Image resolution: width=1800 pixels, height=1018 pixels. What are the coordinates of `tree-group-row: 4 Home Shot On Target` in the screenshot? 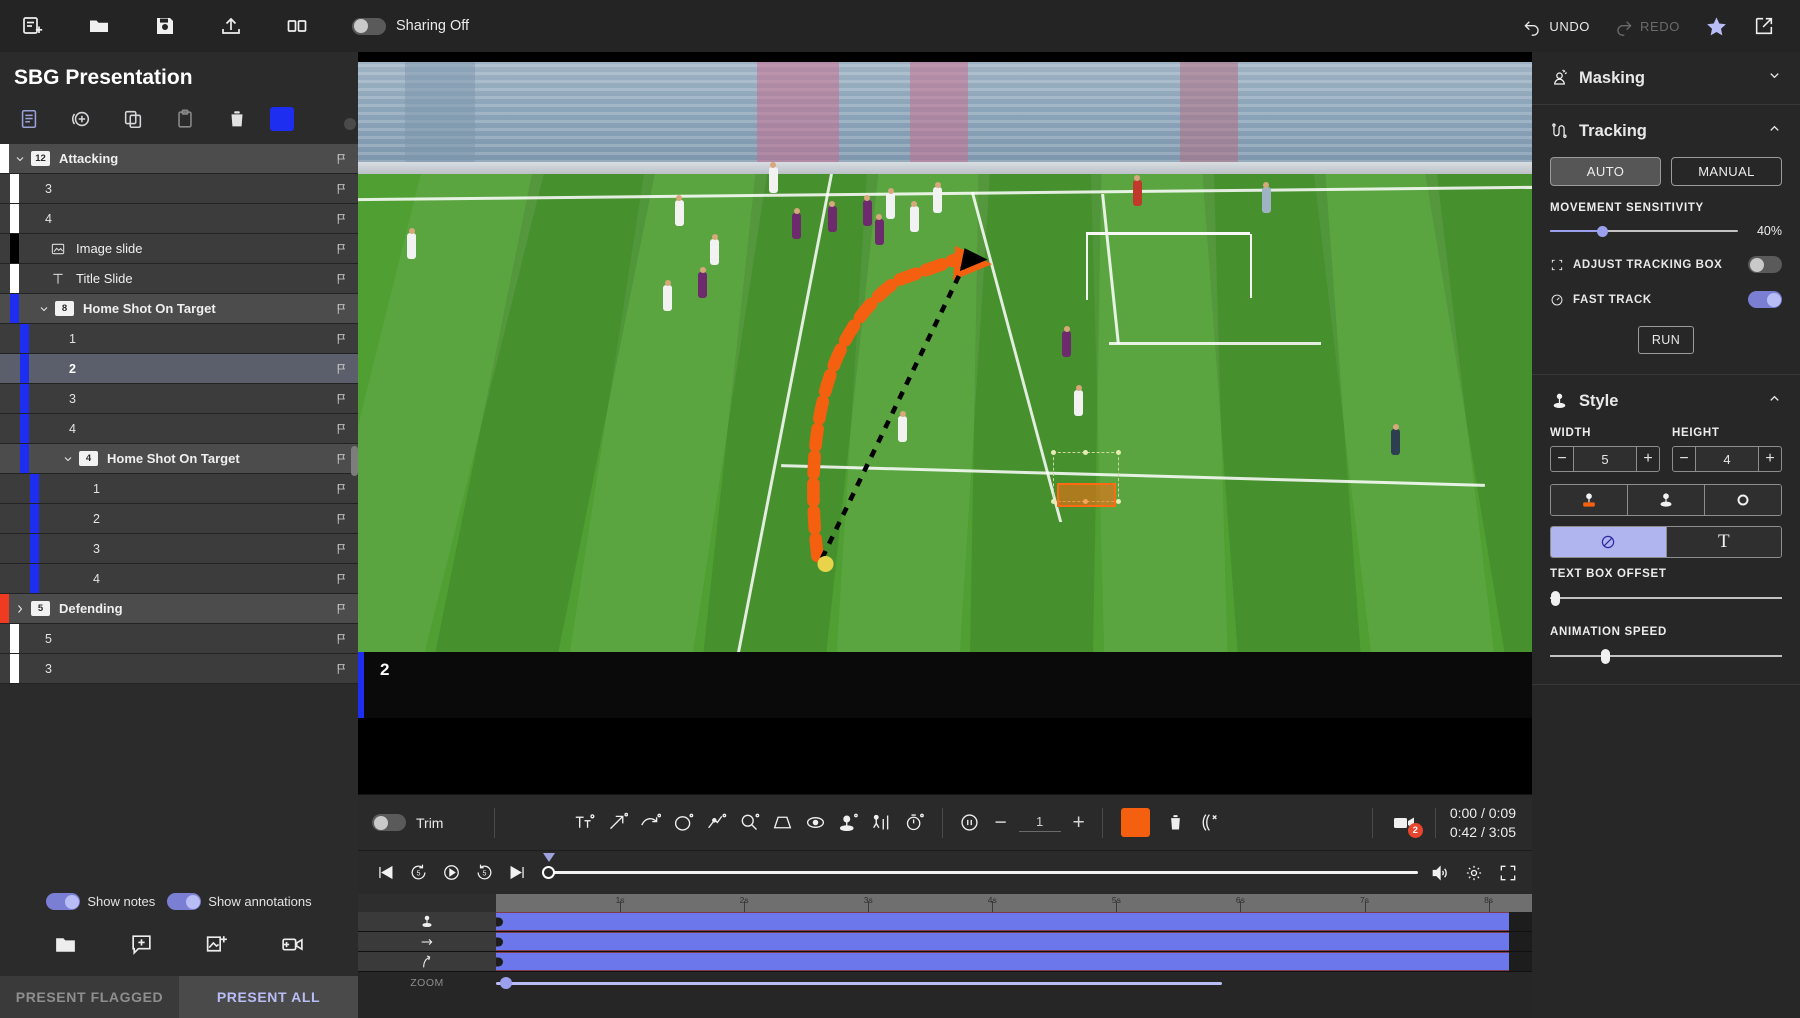 It's located at (179, 459).